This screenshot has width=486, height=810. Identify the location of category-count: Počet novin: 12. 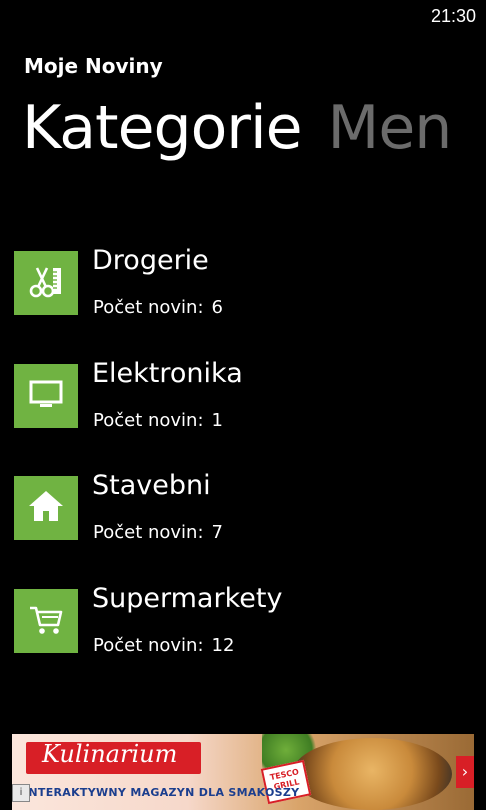
(163, 645).